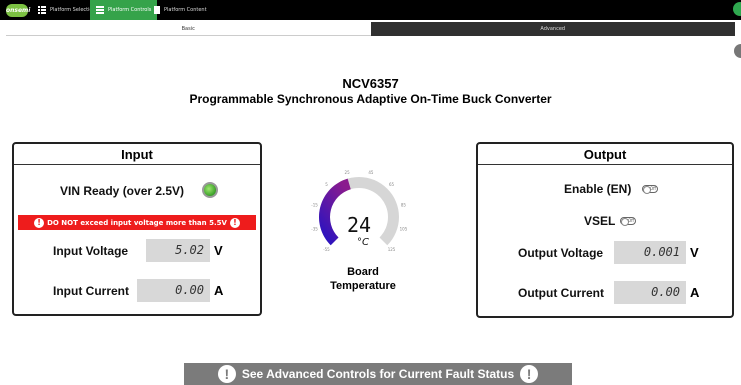 This screenshot has height=385, width=741. What do you see at coordinates (598, 189) in the screenshot?
I see `enable-label: Enable (EN)` at bounding box center [598, 189].